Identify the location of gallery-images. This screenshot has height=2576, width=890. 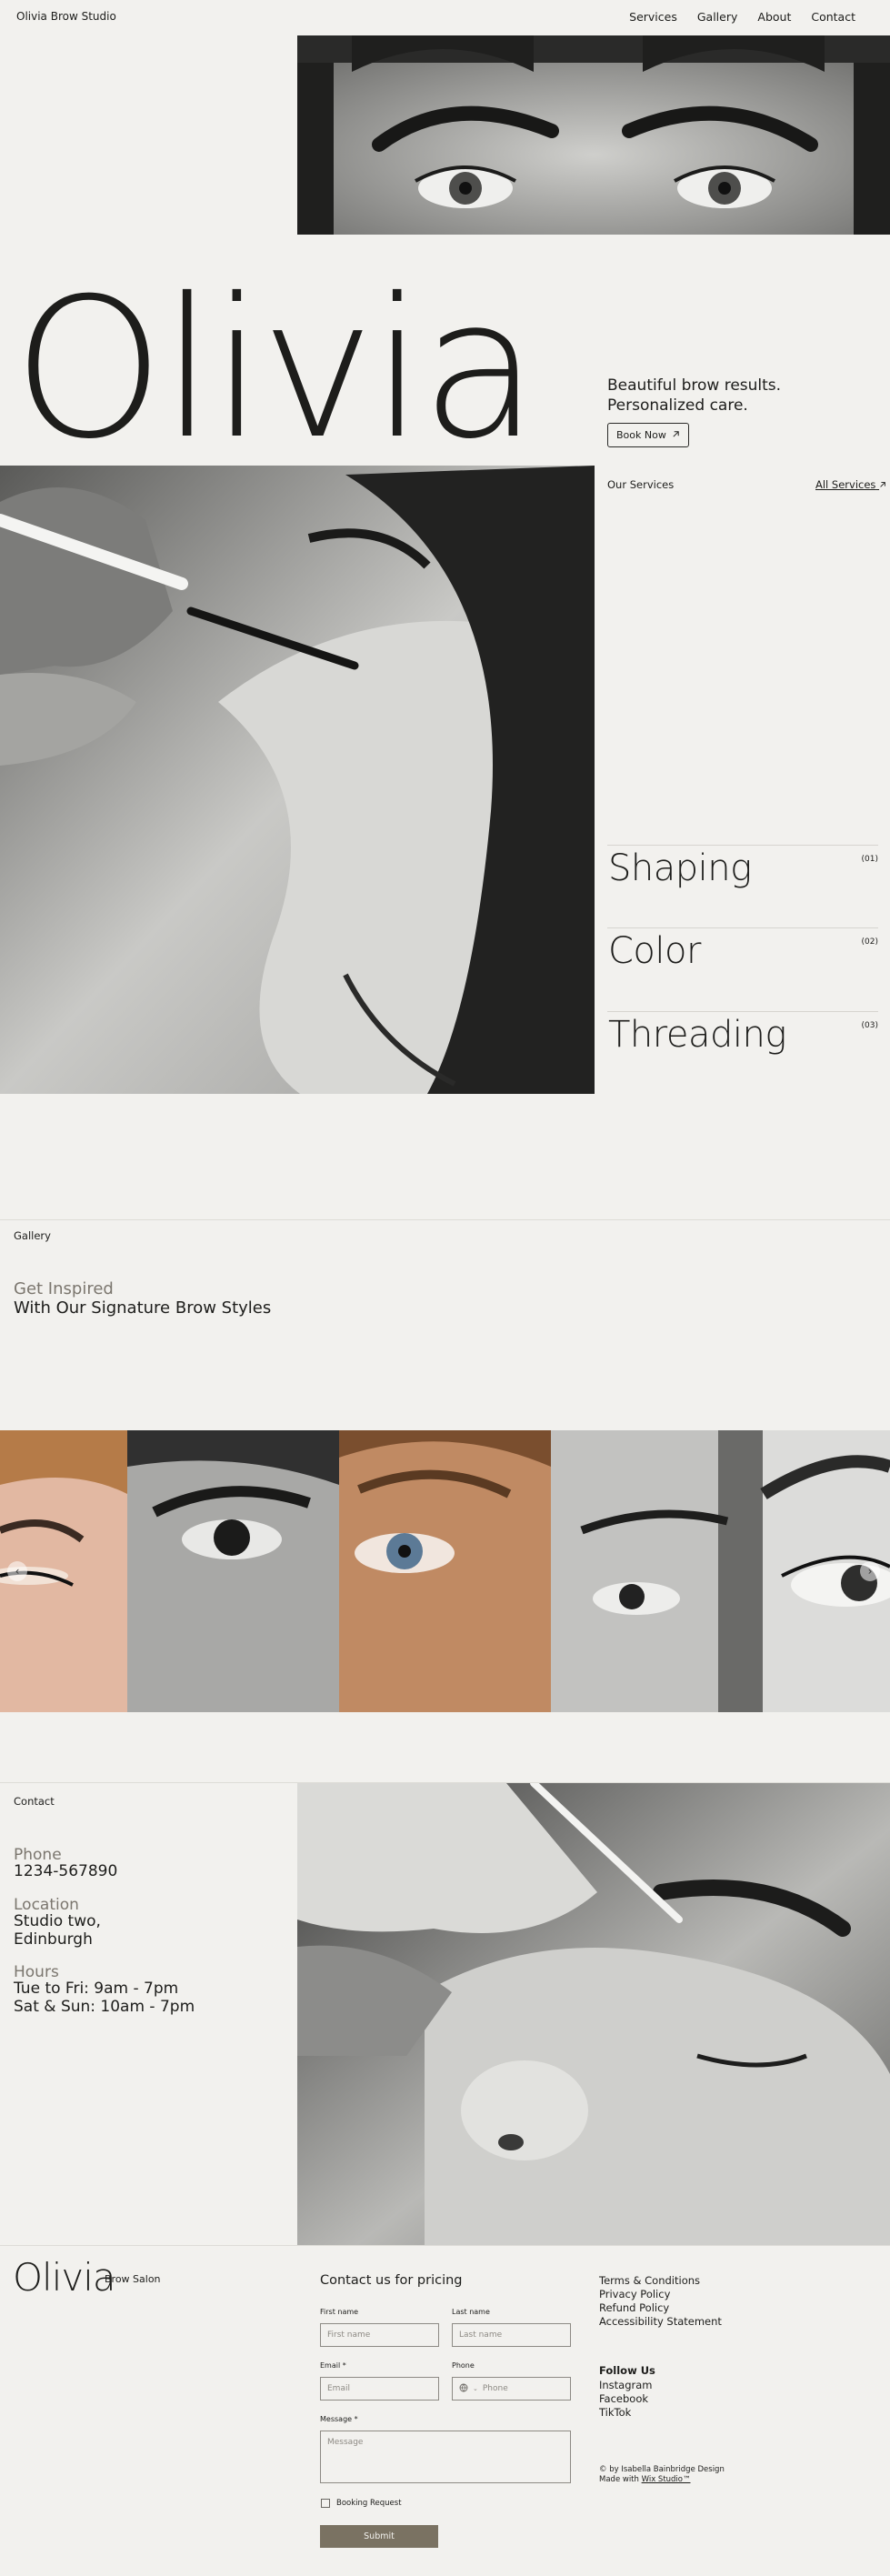
(445, 1571).